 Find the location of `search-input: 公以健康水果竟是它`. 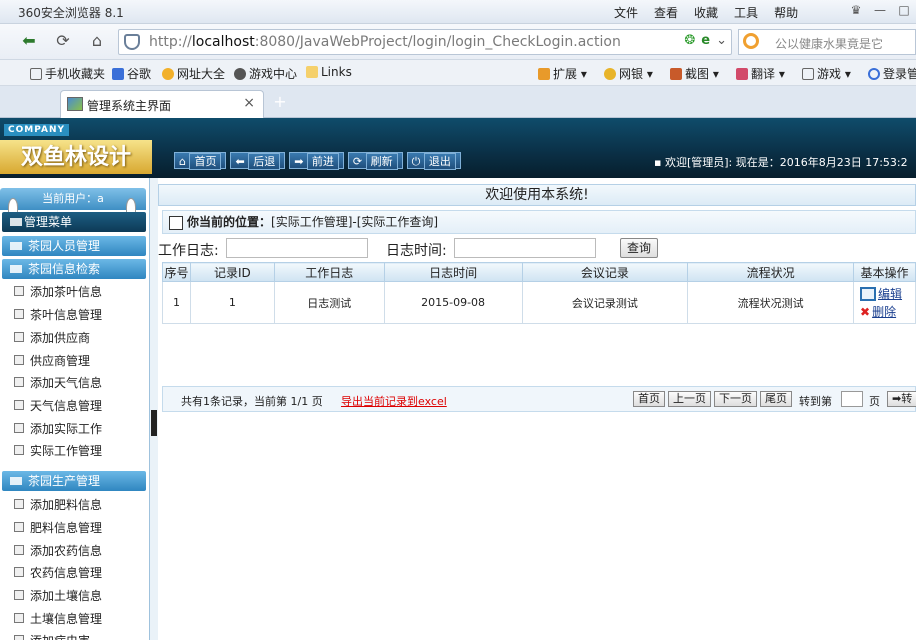

search-input: 公以健康水果竟是它 is located at coordinates (829, 43).